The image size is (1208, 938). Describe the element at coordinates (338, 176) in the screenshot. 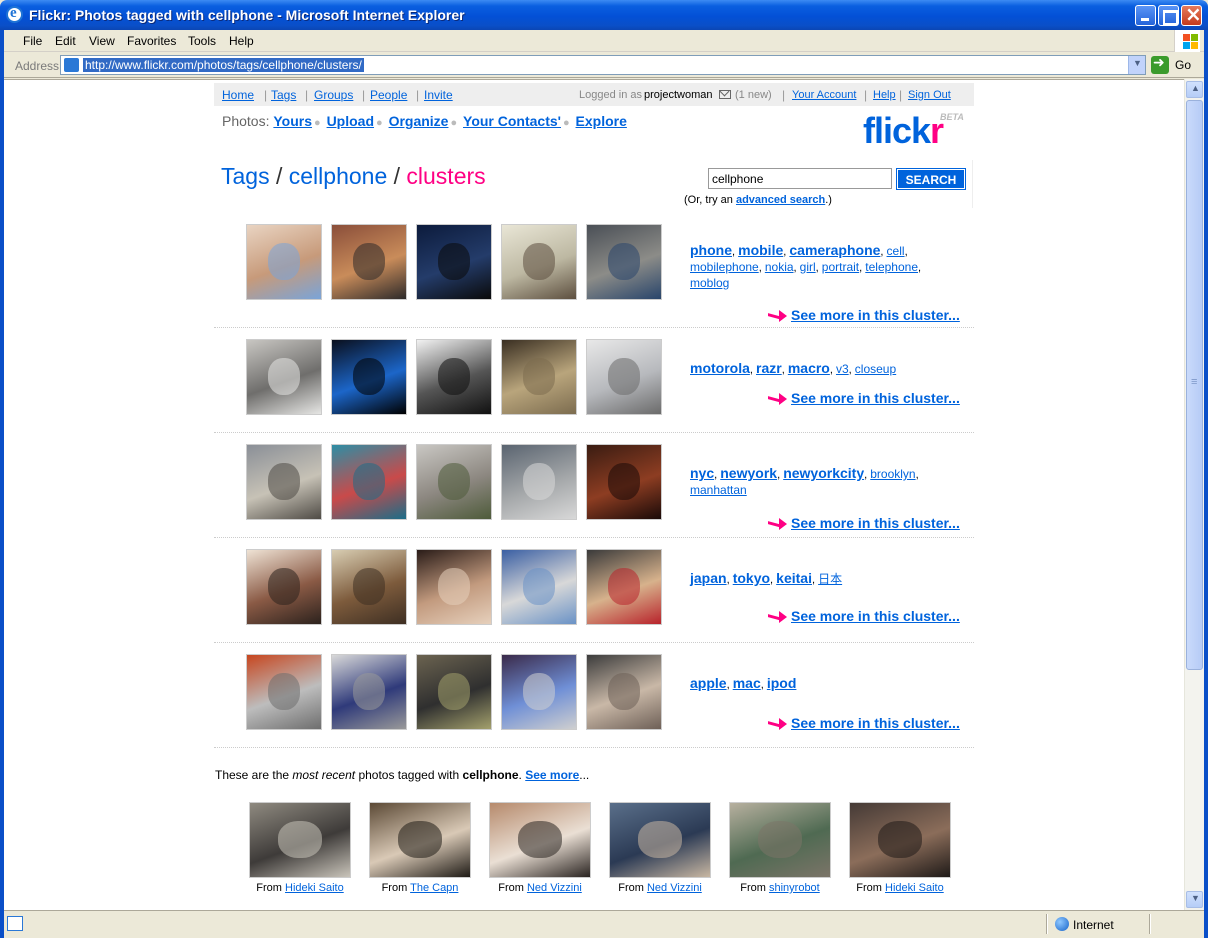

I see `breadcrumb-tag: cellphone` at that location.